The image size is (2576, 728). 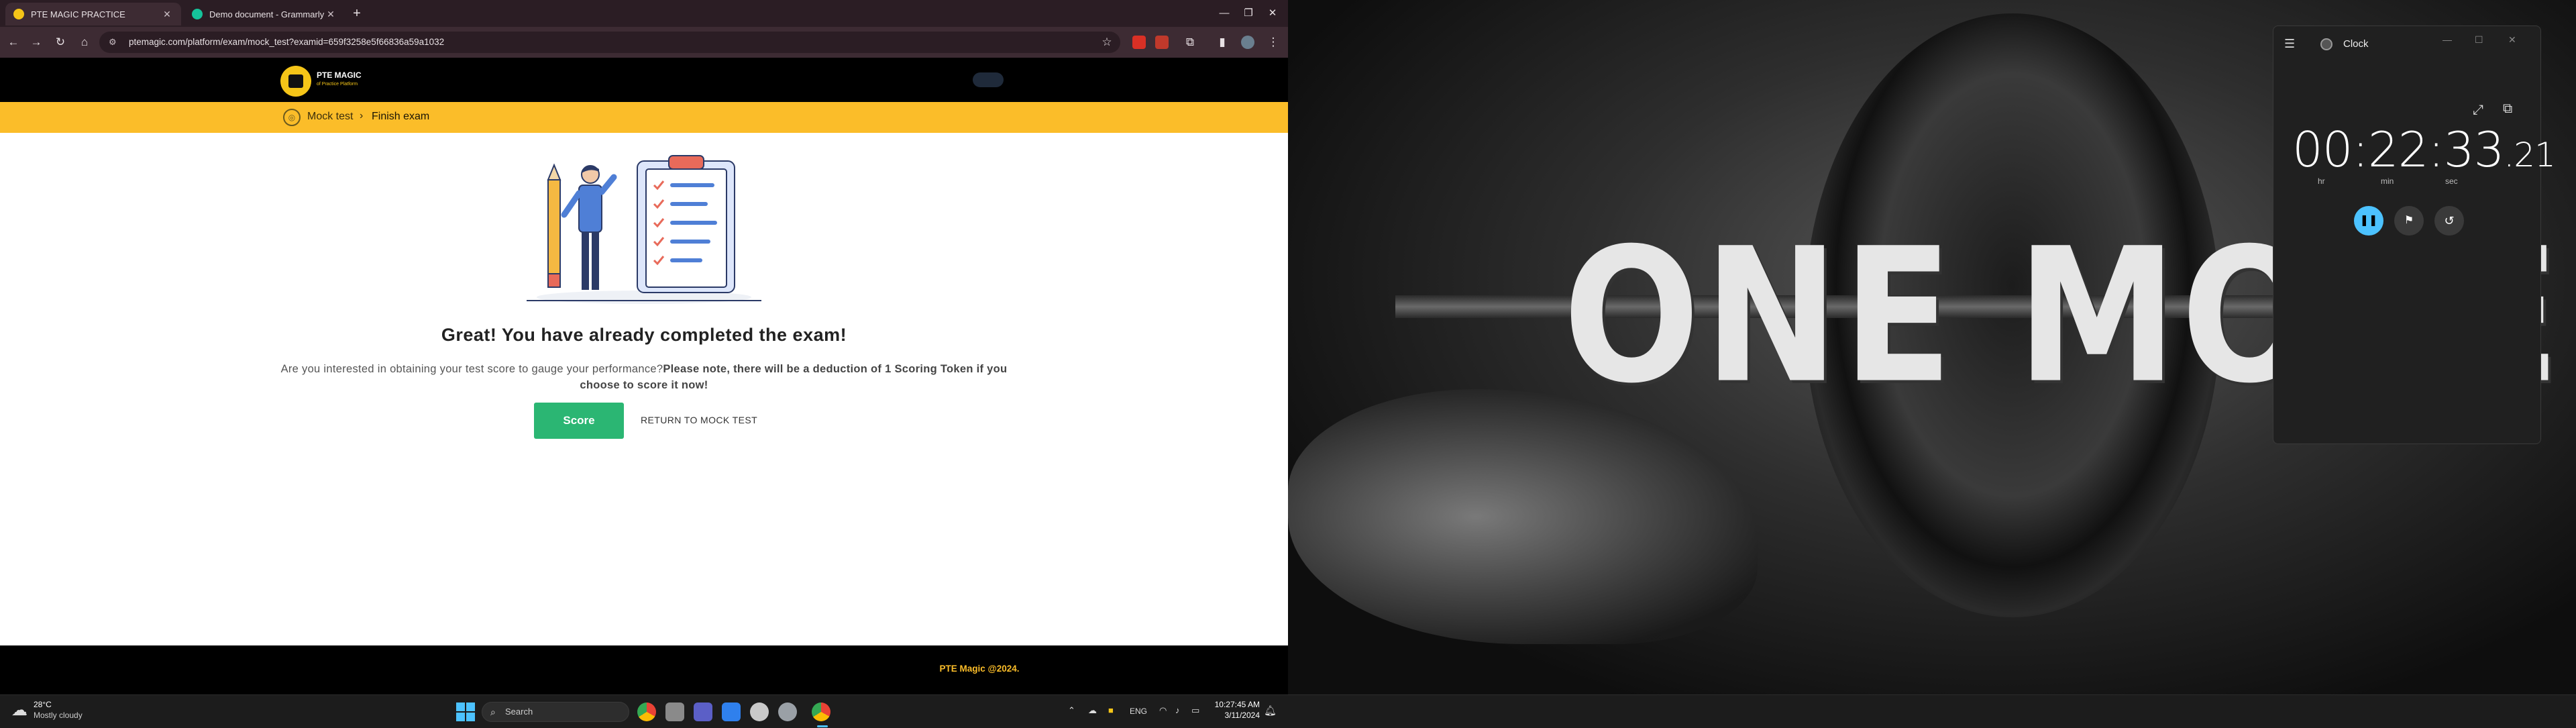 I want to click on grammarly-favicon-icon, so click(x=197, y=14).